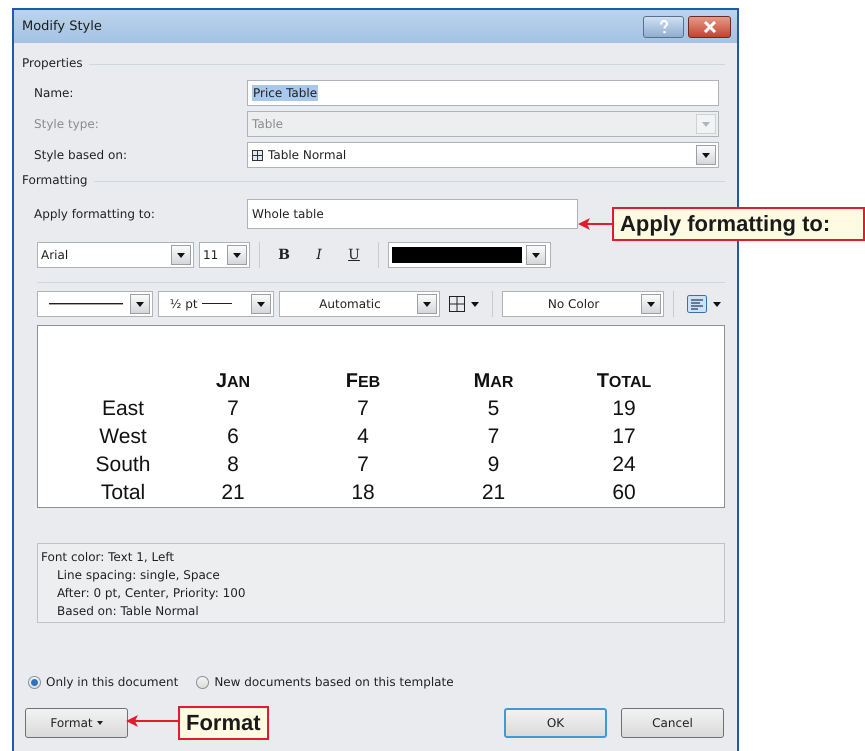 This screenshot has height=751, width=865. I want to click on line-weight-value: ½ pt, so click(184, 304).